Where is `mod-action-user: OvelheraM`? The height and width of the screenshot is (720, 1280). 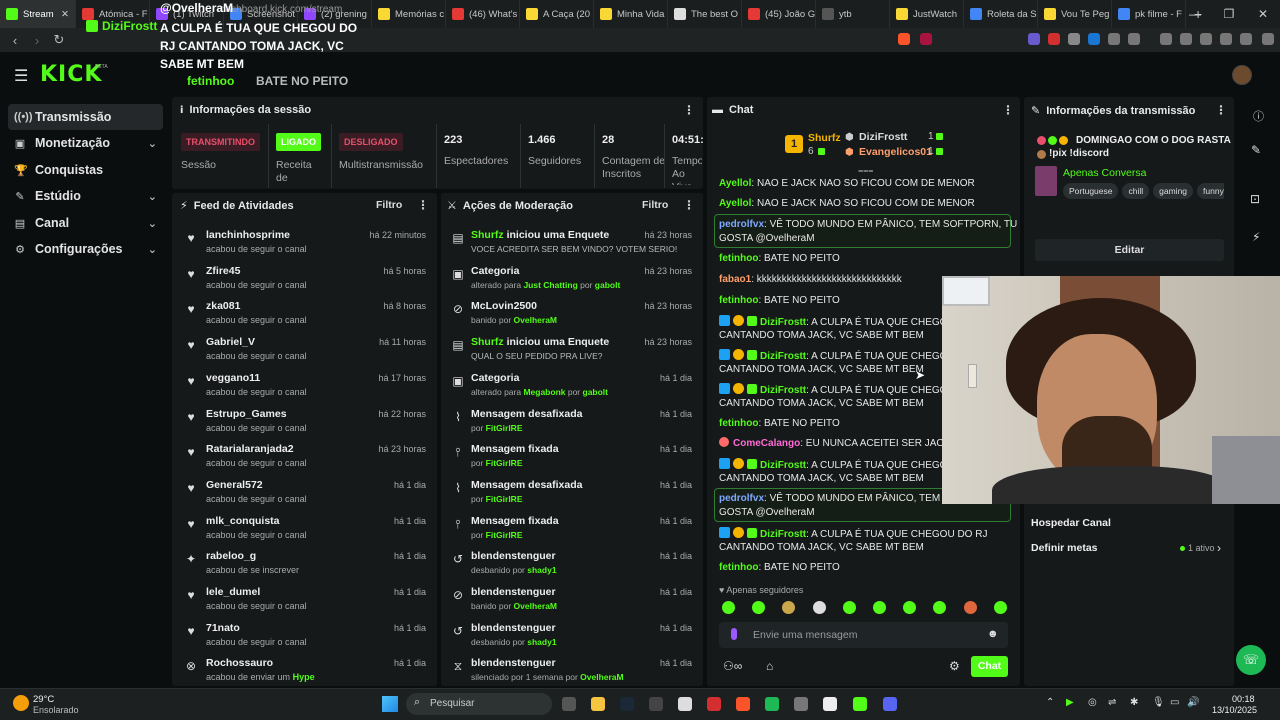 mod-action-user: OvelheraM is located at coordinates (601, 677).